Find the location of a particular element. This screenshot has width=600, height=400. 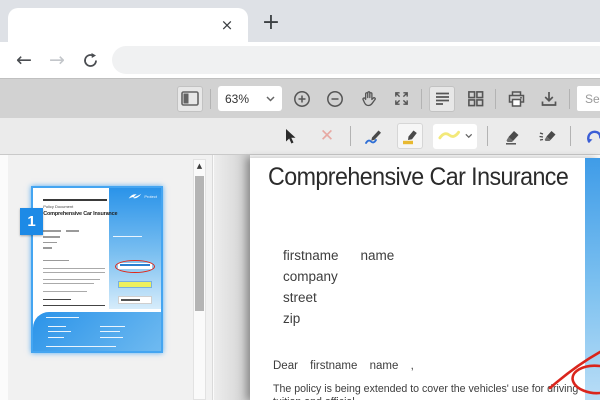

address-firstname: firstname is located at coordinates (311, 255).